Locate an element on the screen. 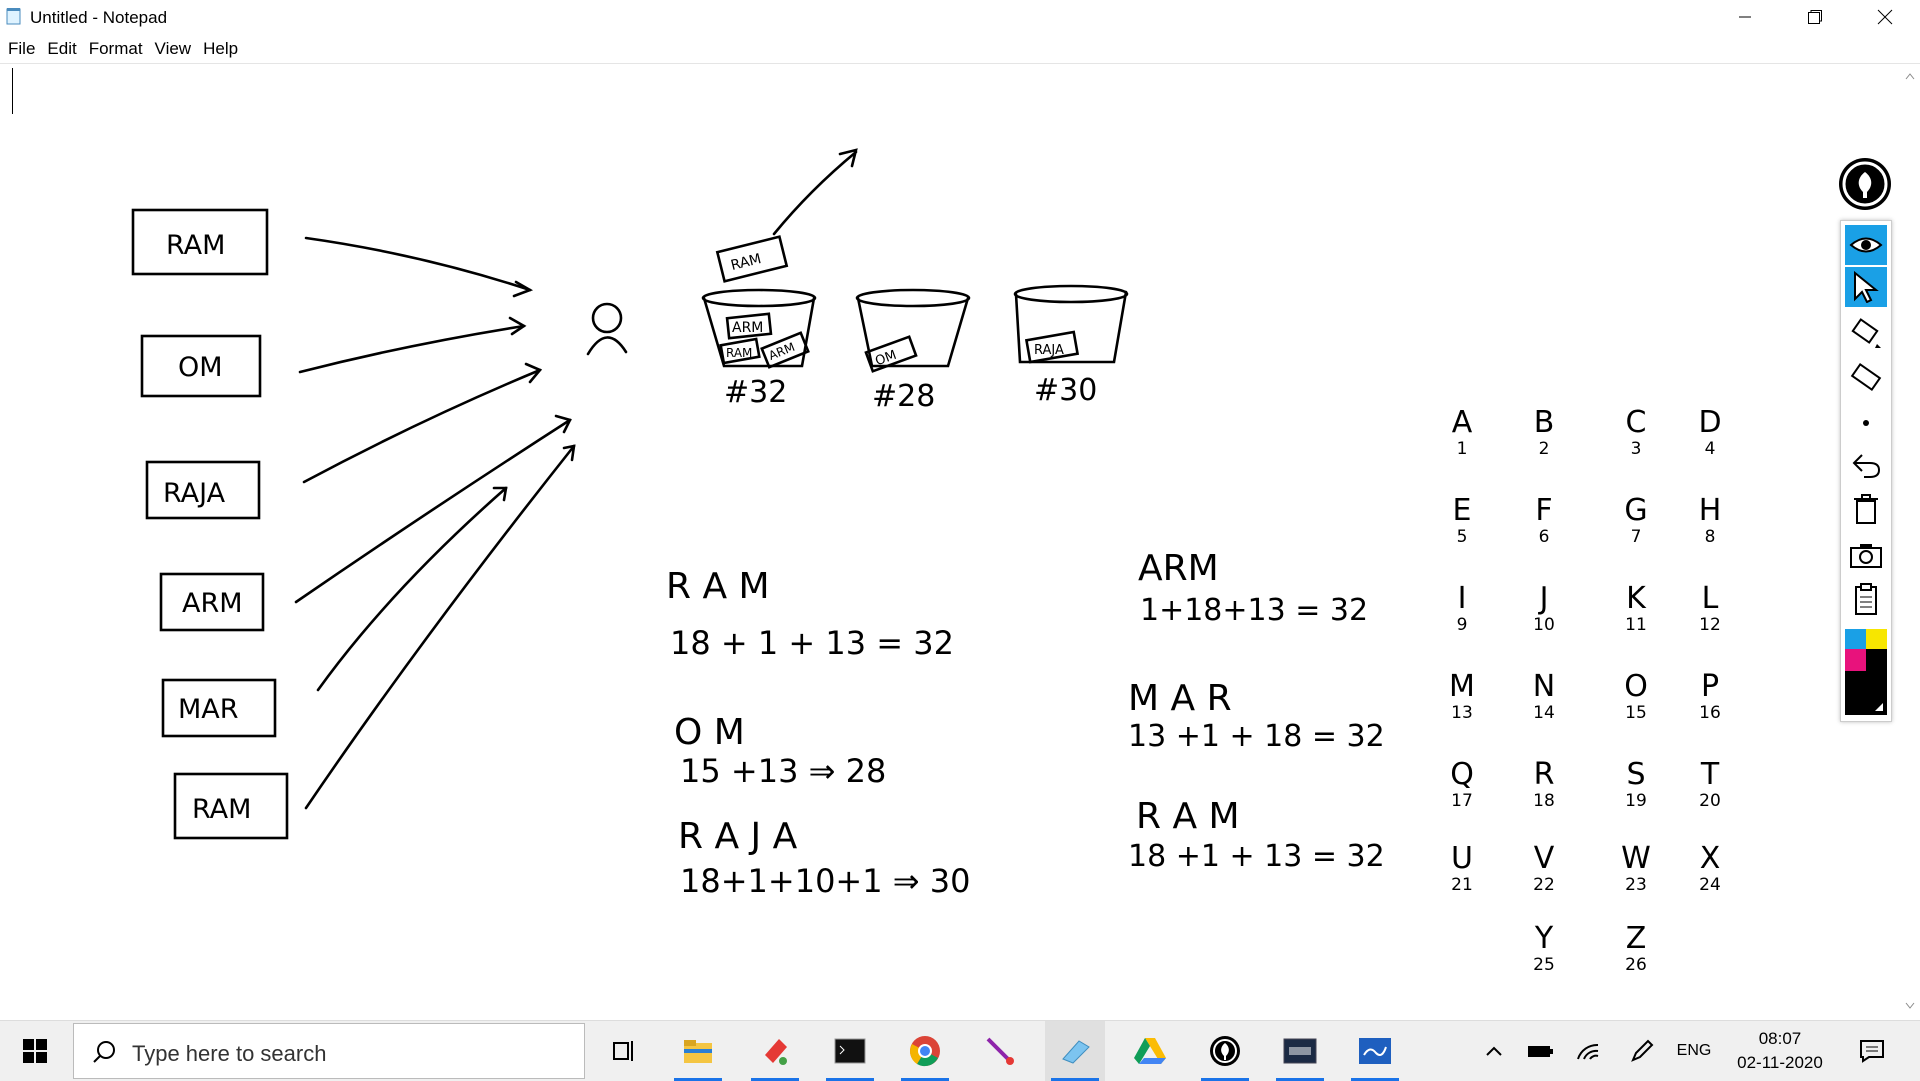  taskbar-terminal is located at coordinates (850, 1051).